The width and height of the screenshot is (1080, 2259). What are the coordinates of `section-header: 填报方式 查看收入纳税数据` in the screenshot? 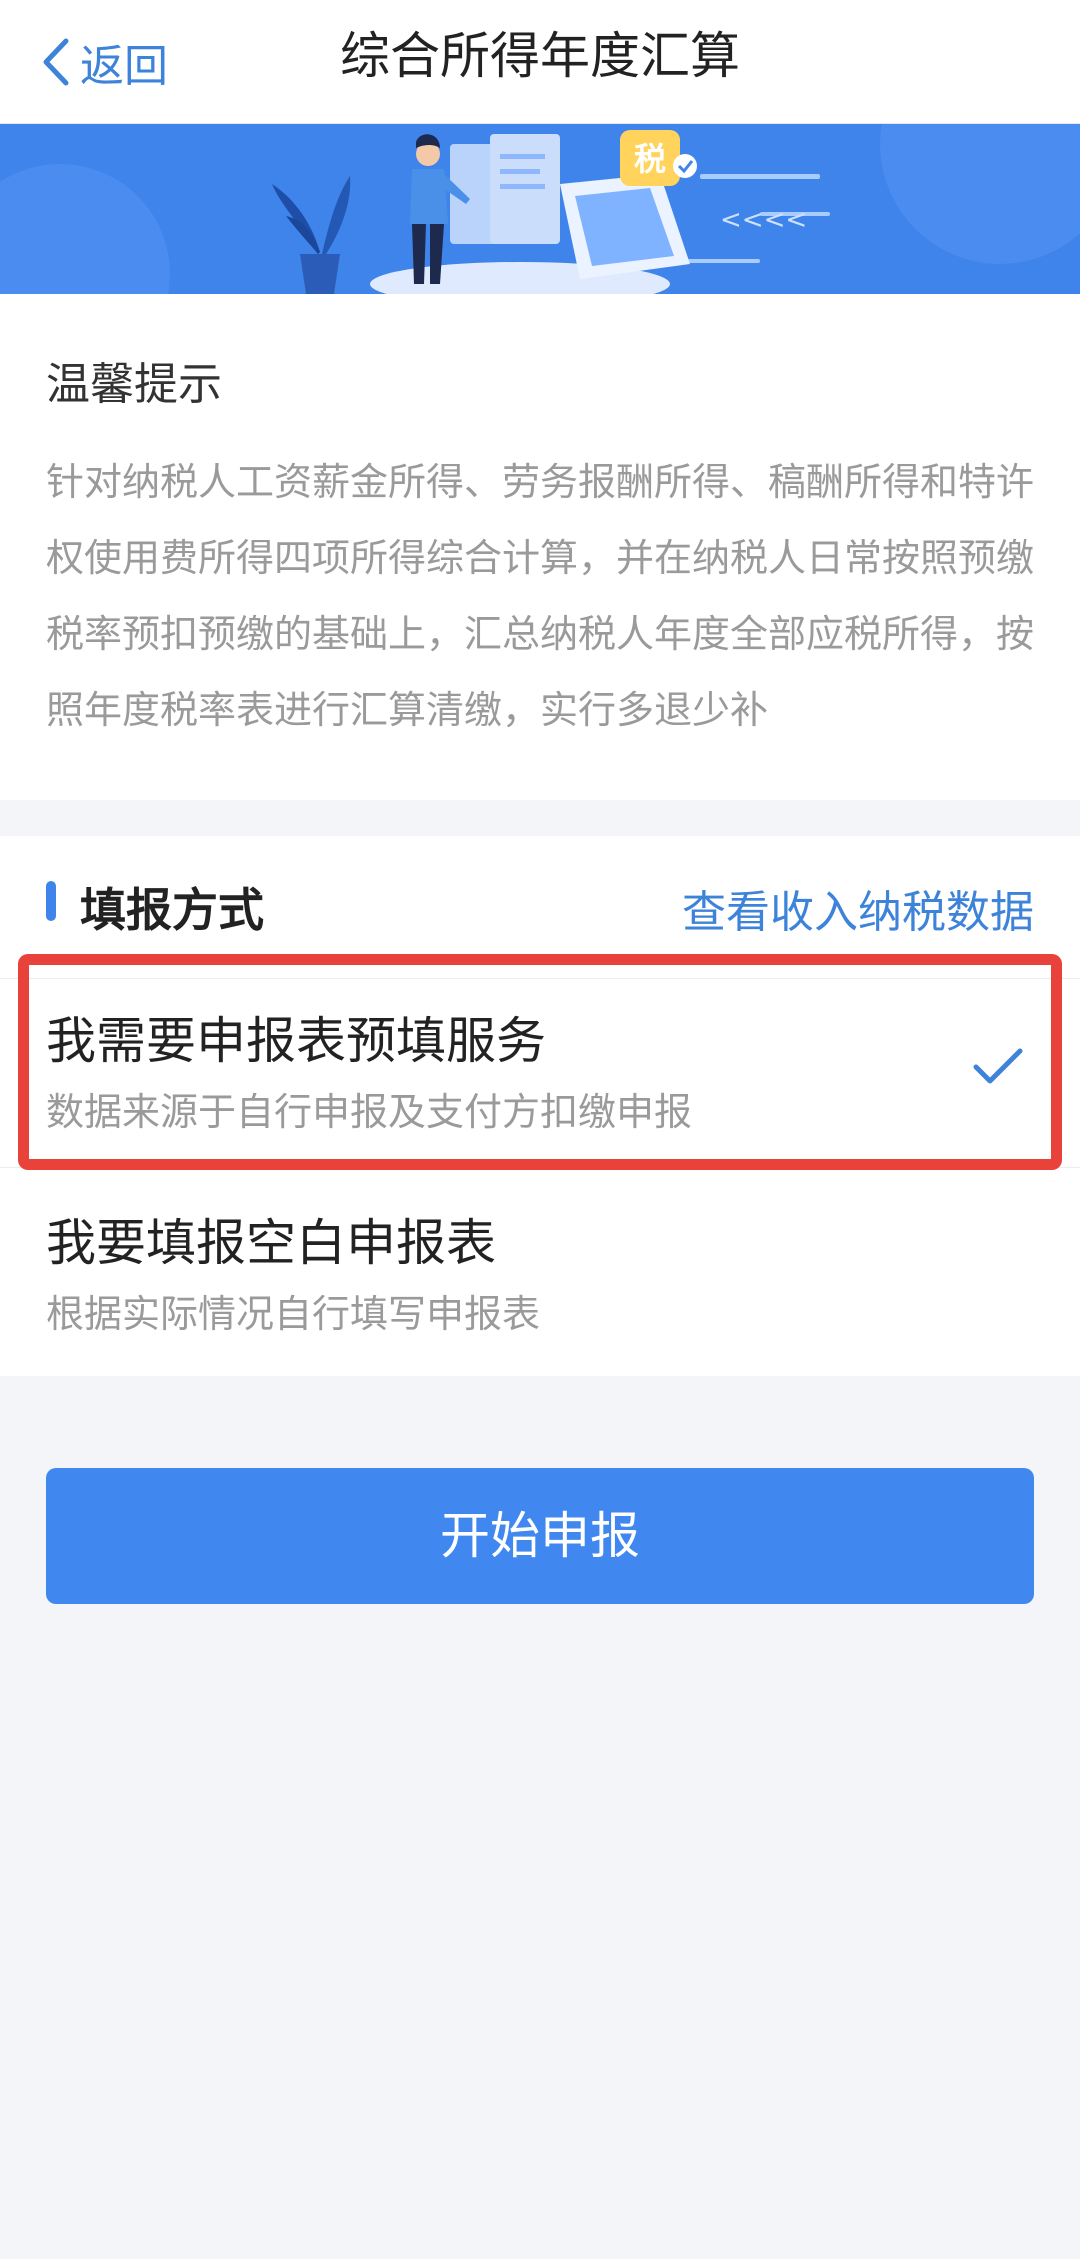 It's located at (540, 901).